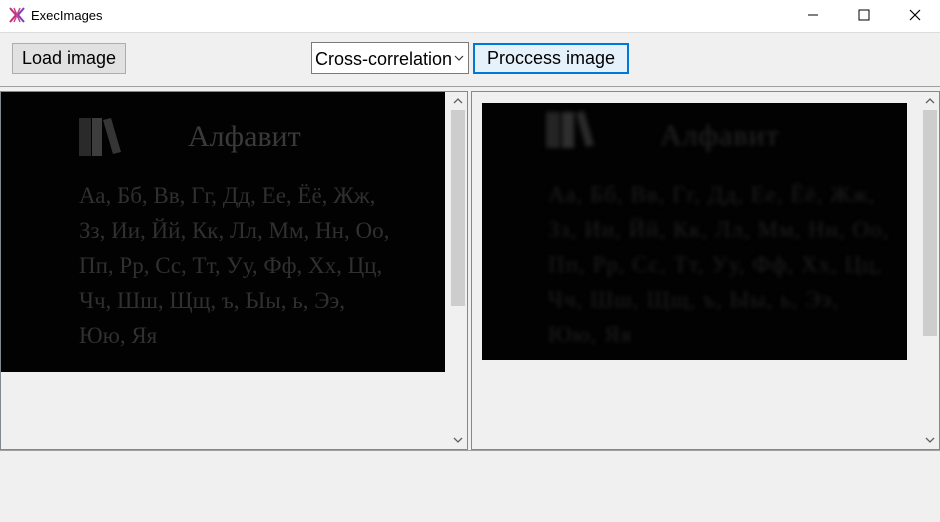  What do you see at coordinates (67, 15) in the screenshot?
I see `window-title: ExecImages` at bounding box center [67, 15].